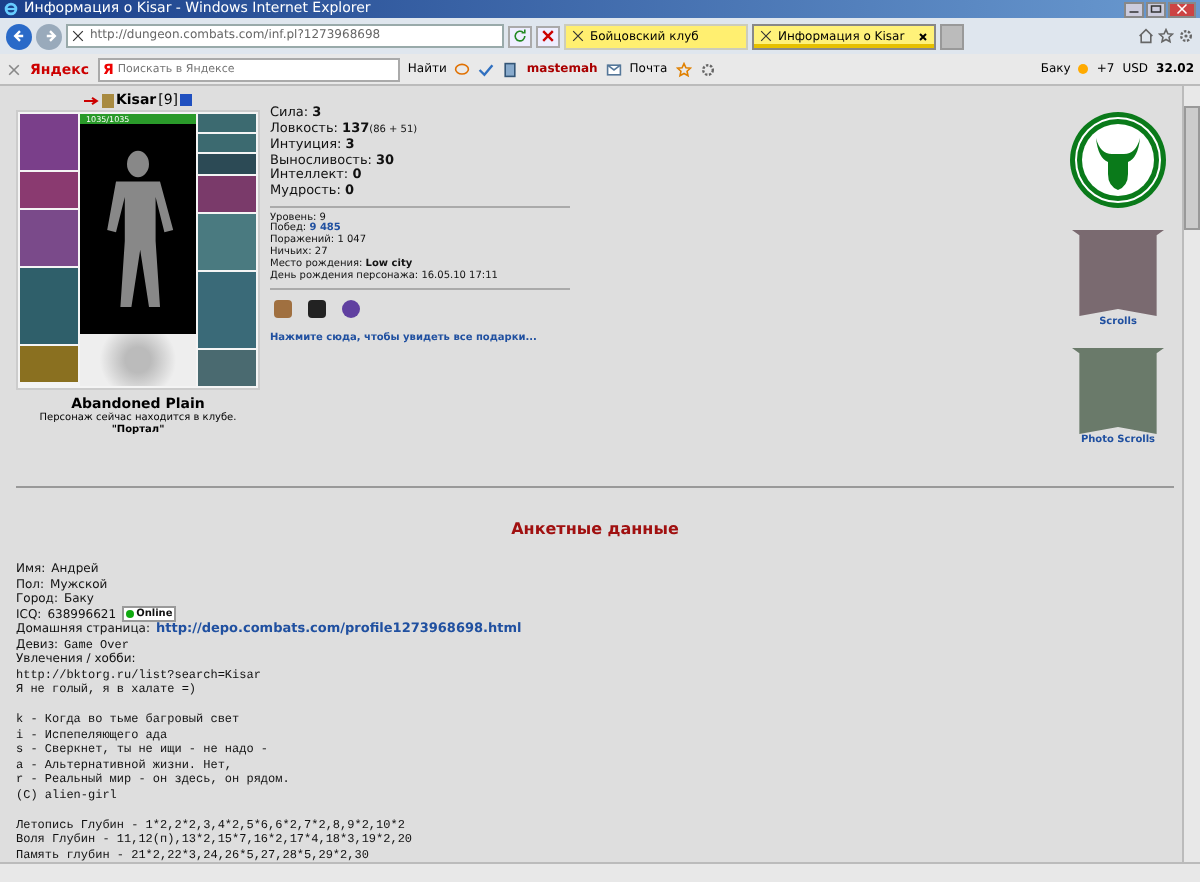 The image size is (1200, 882). What do you see at coordinates (186, 100) in the screenshot?
I see `info-icon` at bounding box center [186, 100].